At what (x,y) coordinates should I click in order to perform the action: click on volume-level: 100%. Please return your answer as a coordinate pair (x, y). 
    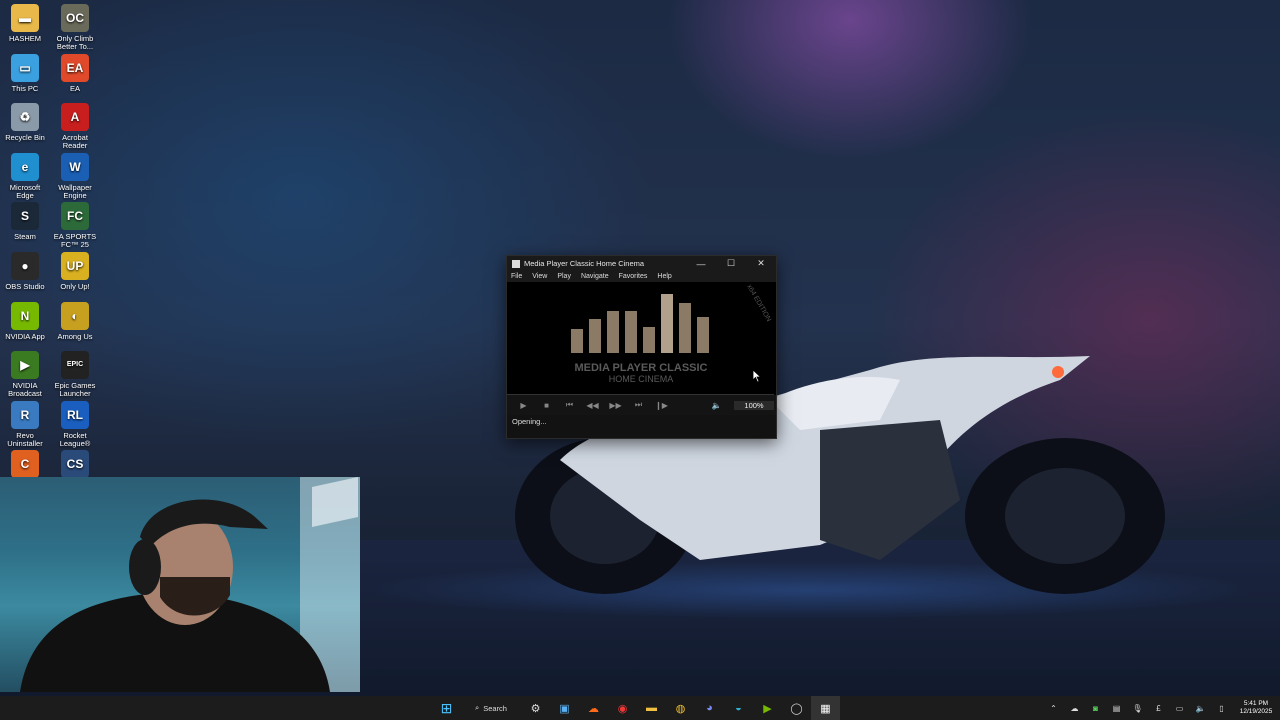
    Looking at the image, I should click on (754, 405).